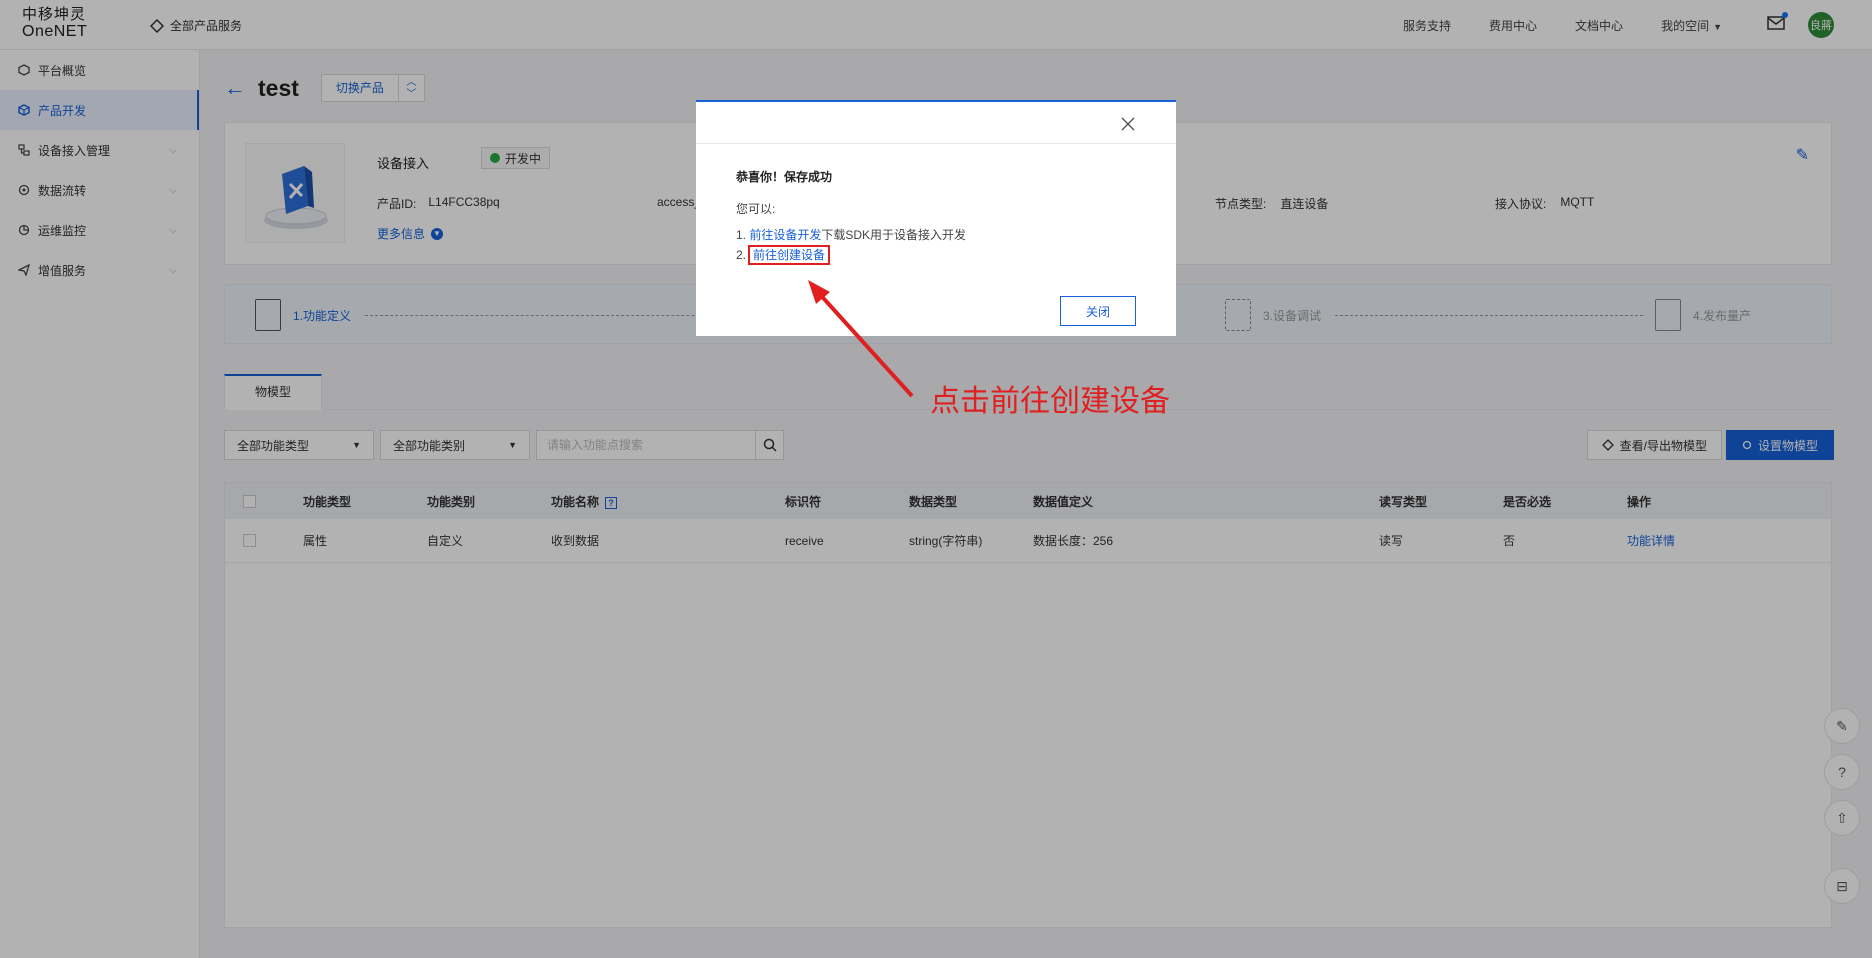  Describe the element at coordinates (1050, 401) in the screenshot. I see `annotation-text: 点击前往创建设备` at that location.